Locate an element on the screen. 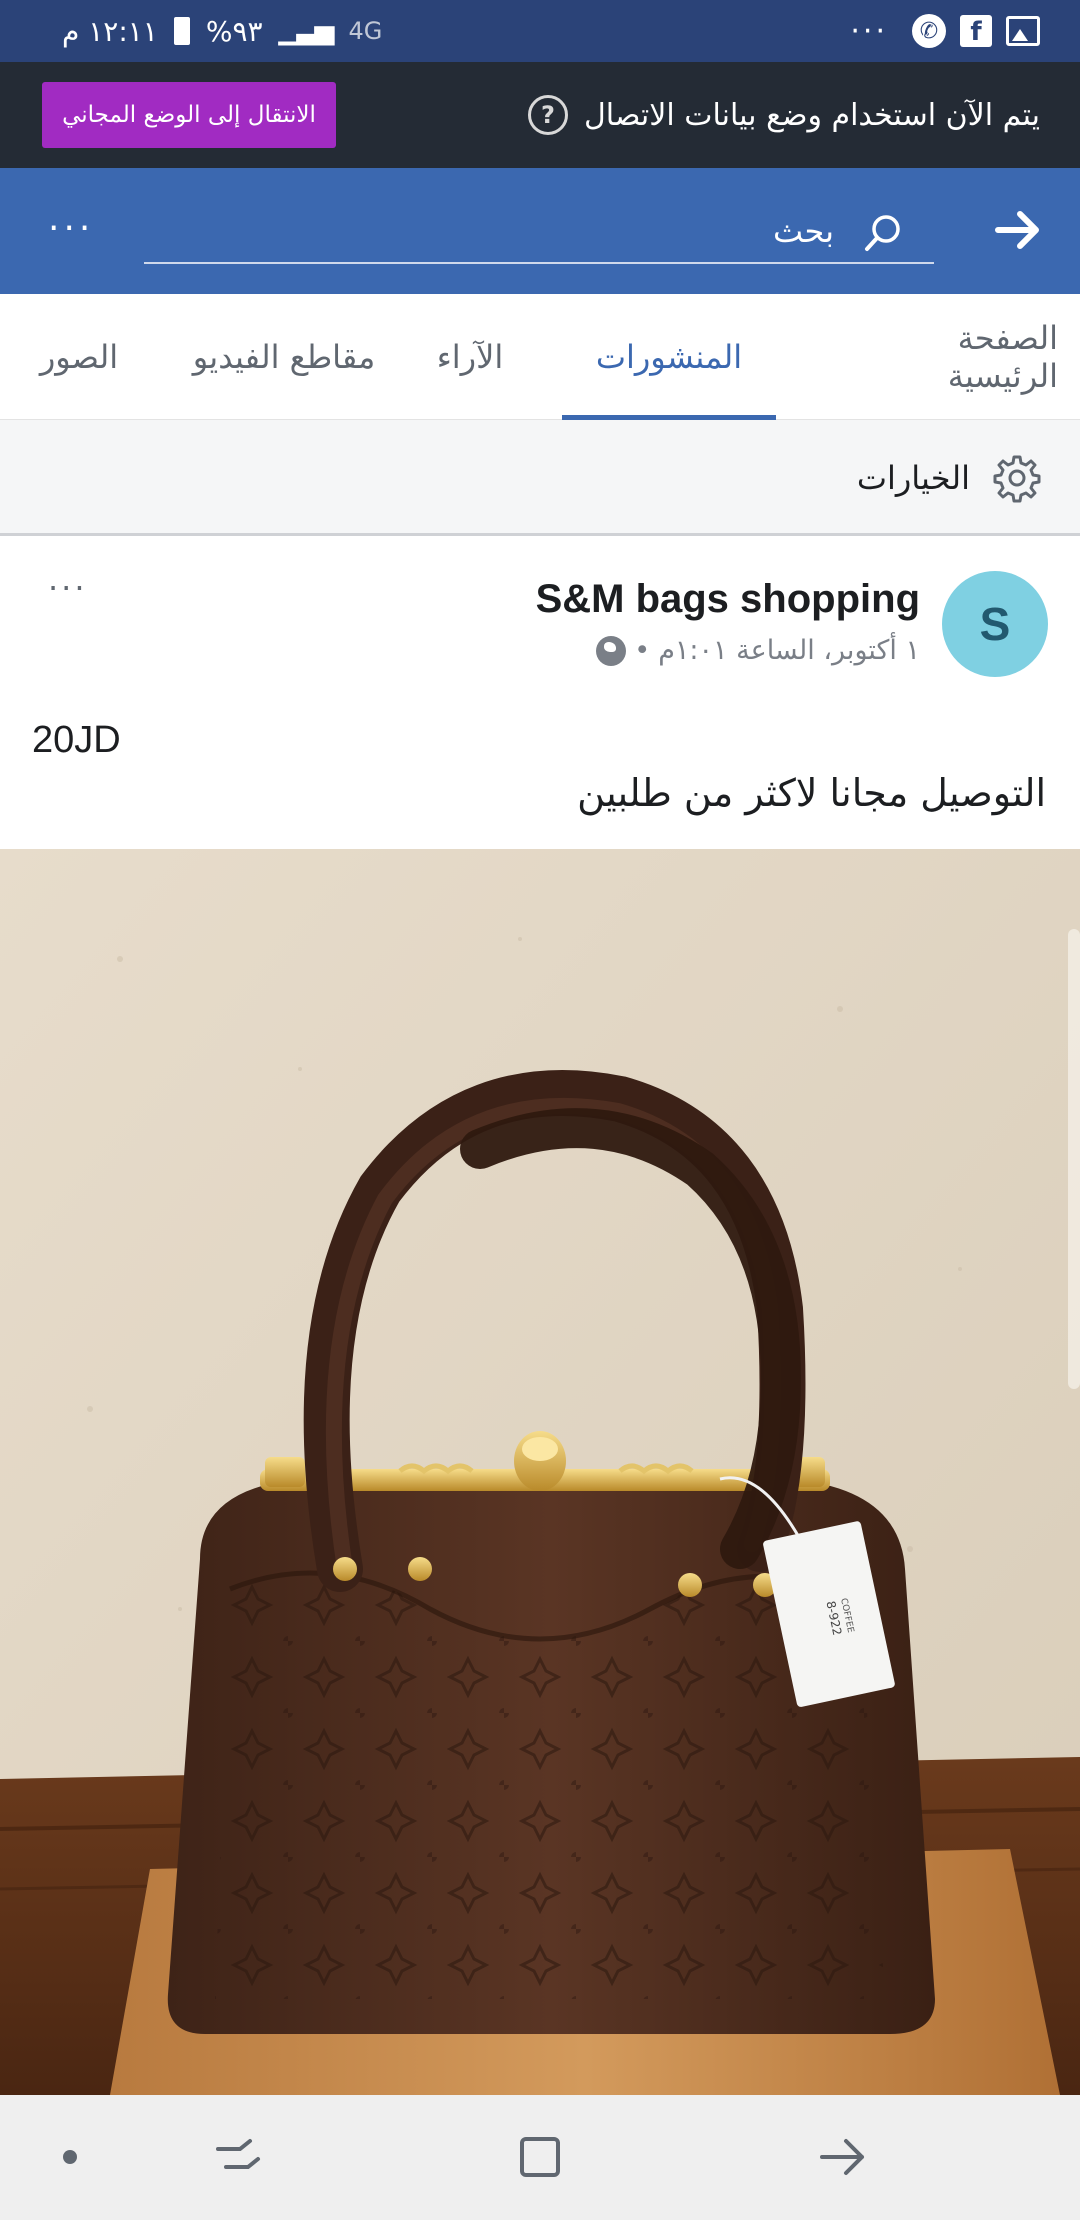 This screenshot has height=2220, width=1080. back-arrow-icon is located at coordinates (1018, 230).